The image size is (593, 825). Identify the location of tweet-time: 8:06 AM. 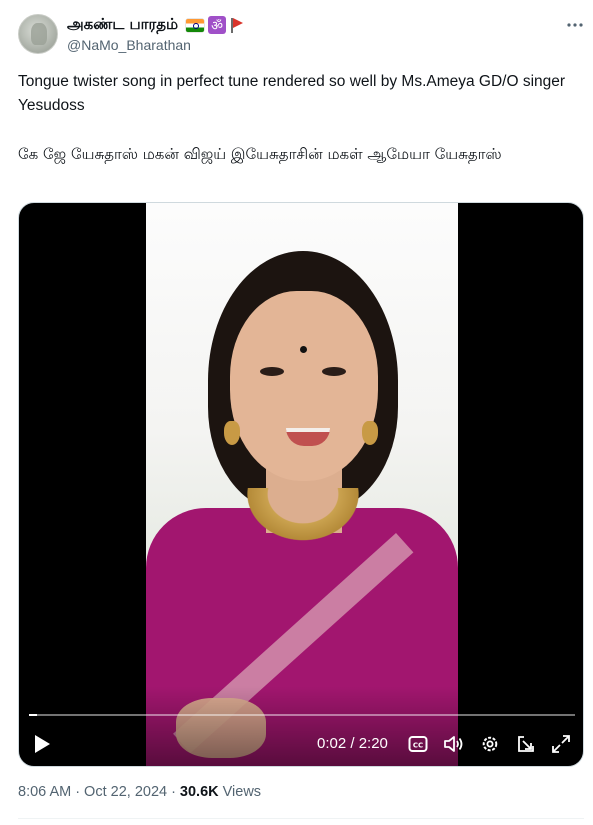
(44, 792).